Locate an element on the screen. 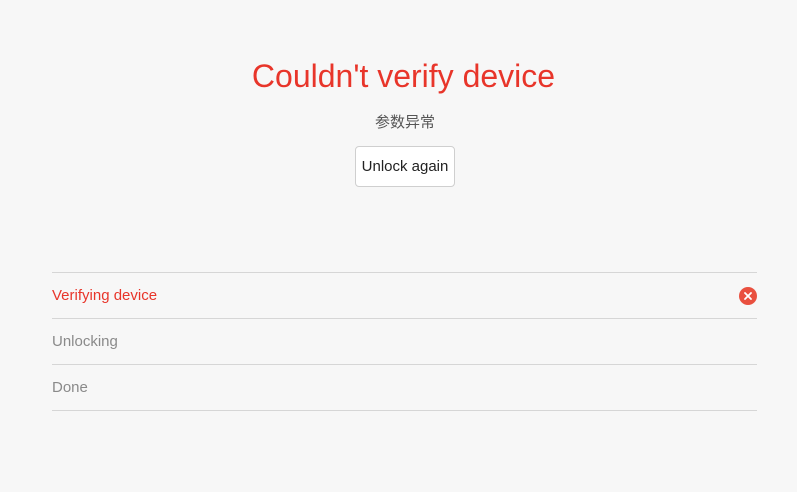 The height and width of the screenshot is (492, 797). step-unlocking: Unlocking is located at coordinates (404, 342).